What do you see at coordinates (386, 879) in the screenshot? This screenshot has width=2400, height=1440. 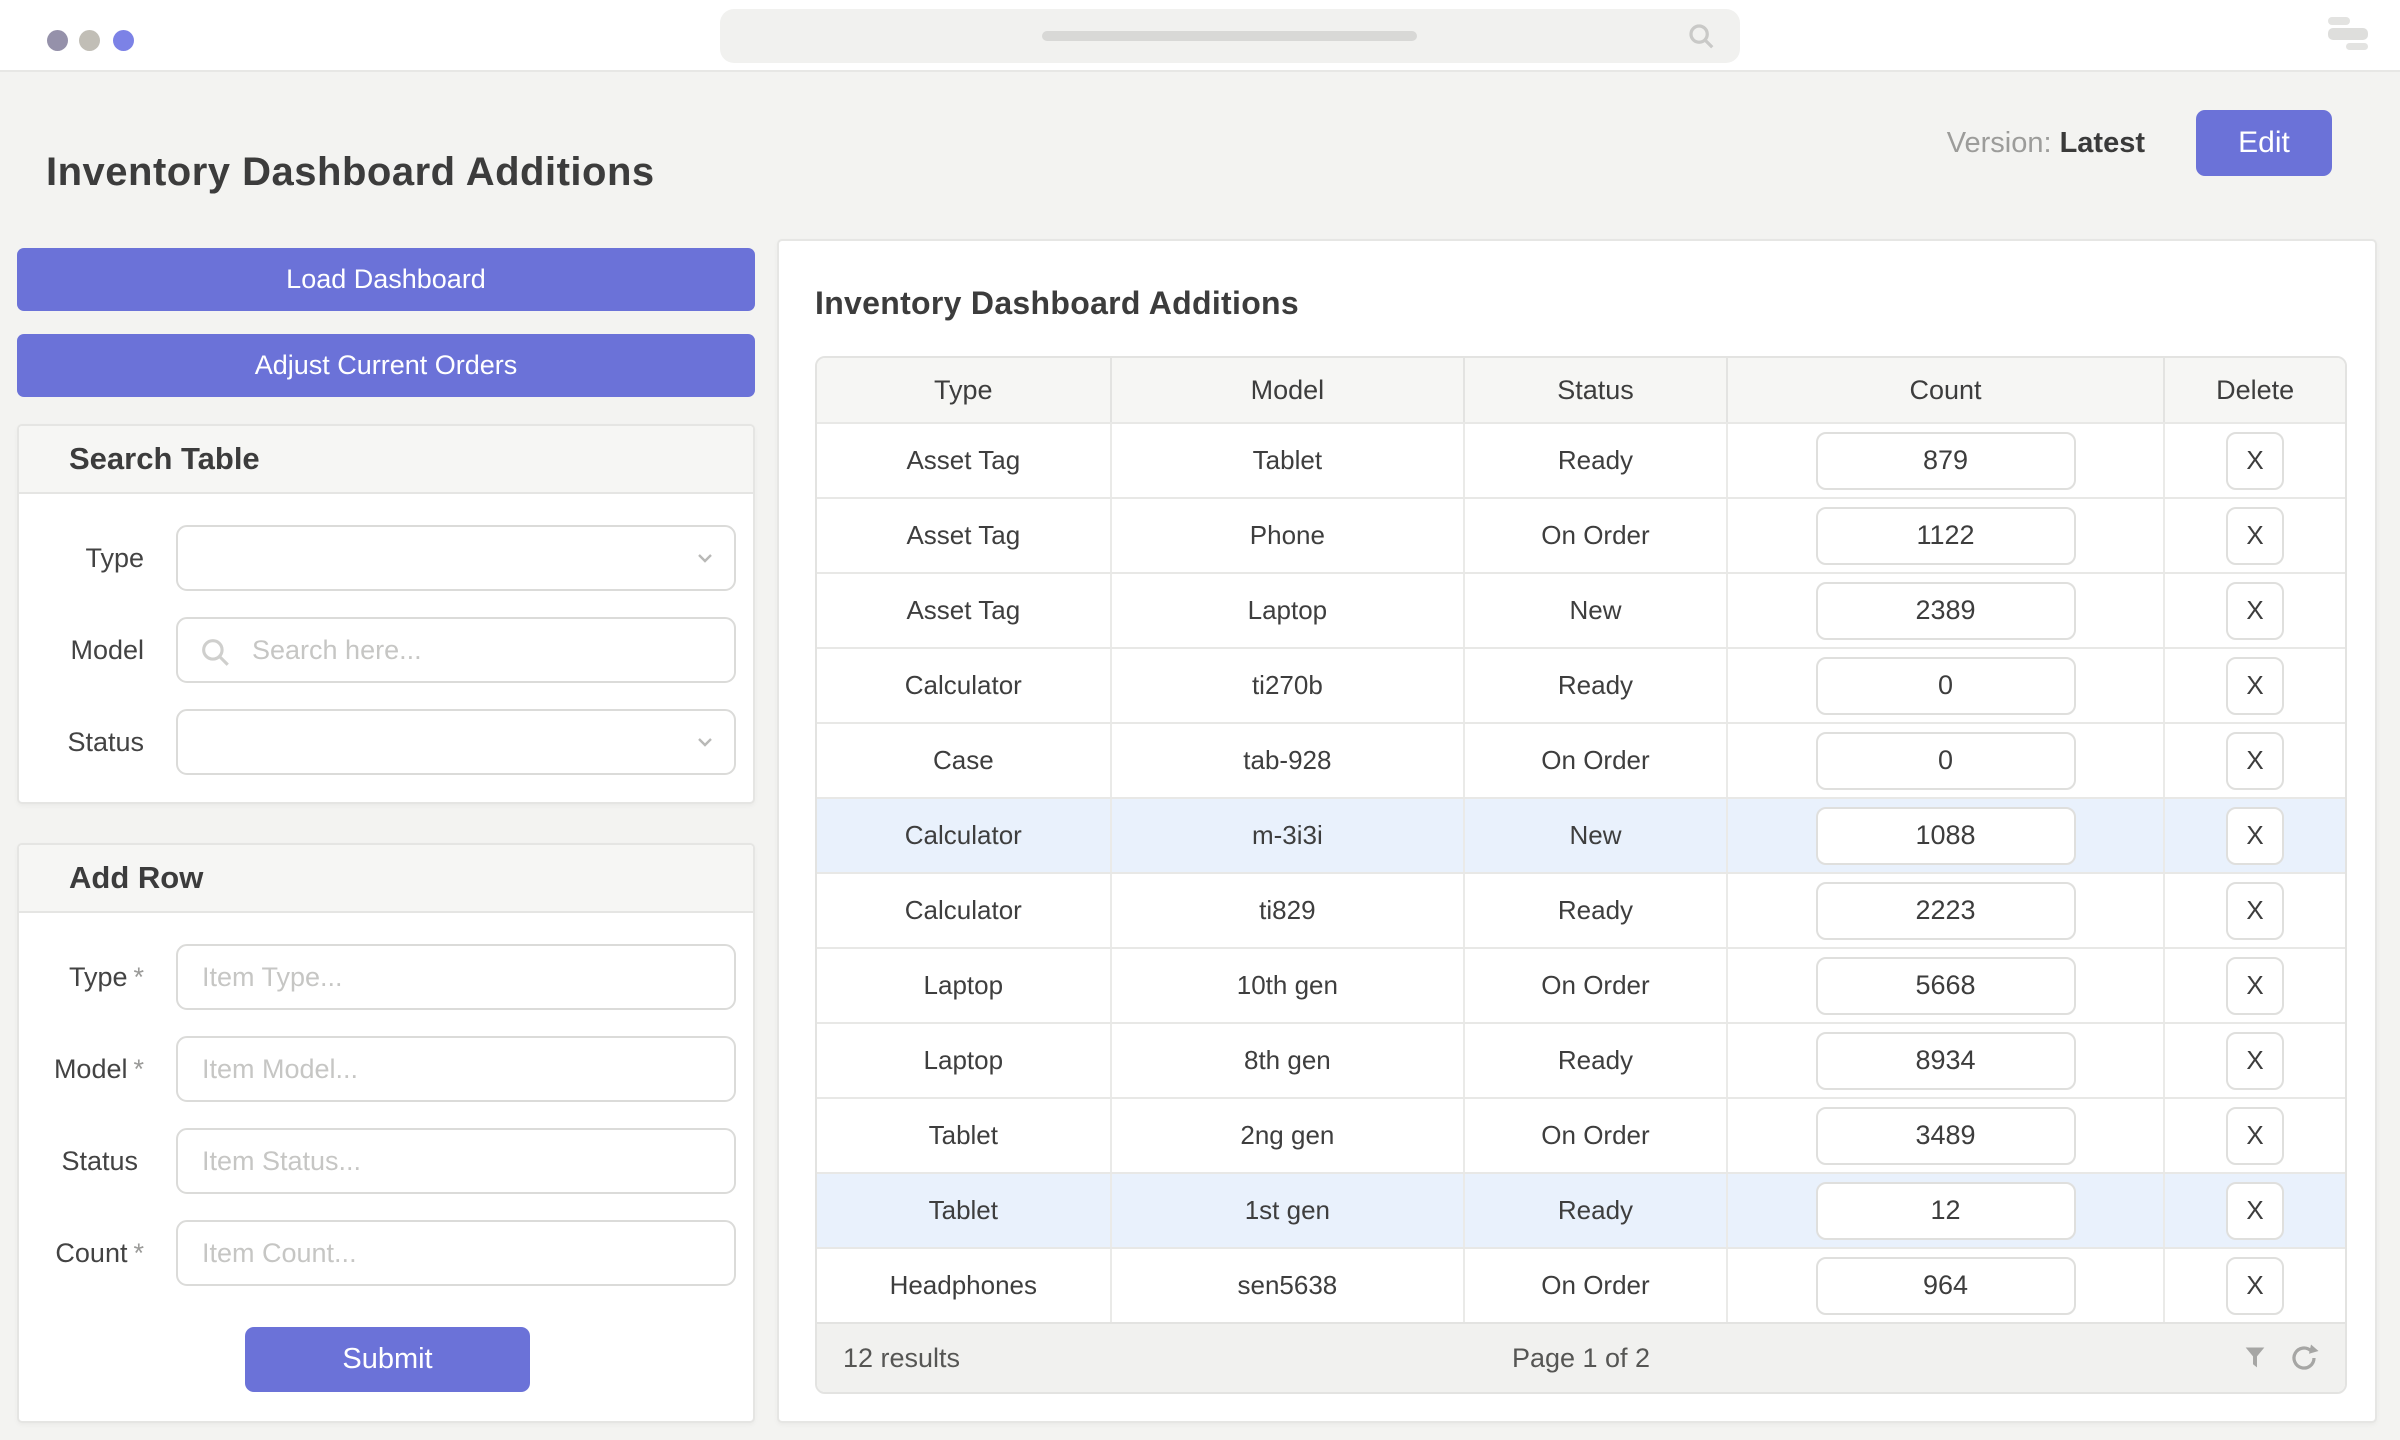 I see `add-row-title: Add Row` at bounding box center [386, 879].